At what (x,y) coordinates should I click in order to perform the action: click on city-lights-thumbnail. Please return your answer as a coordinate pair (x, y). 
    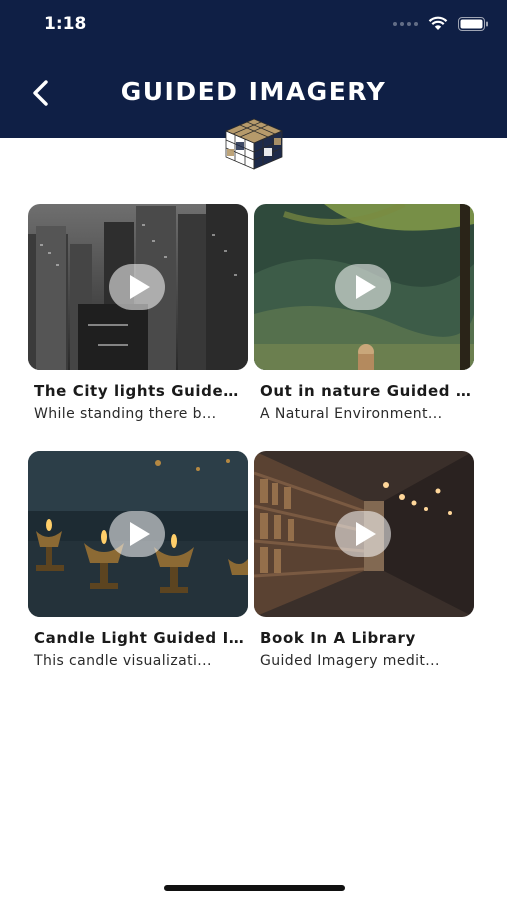
    Looking at the image, I should click on (138, 287).